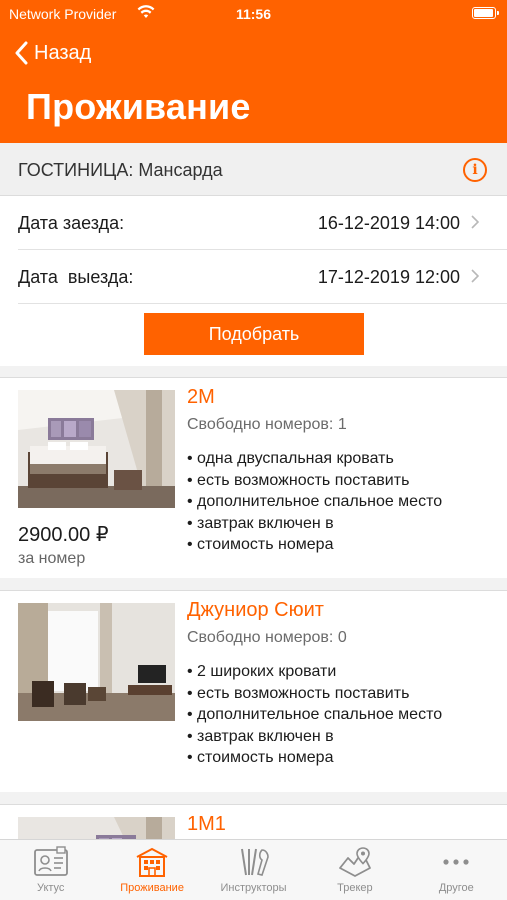 The height and width of the screenshot is (900, 507). What do you see at coordinates (253, 85) in the screenshot?
I see `navigation-header: Назад Проживание` at bounding box center [253, 85].